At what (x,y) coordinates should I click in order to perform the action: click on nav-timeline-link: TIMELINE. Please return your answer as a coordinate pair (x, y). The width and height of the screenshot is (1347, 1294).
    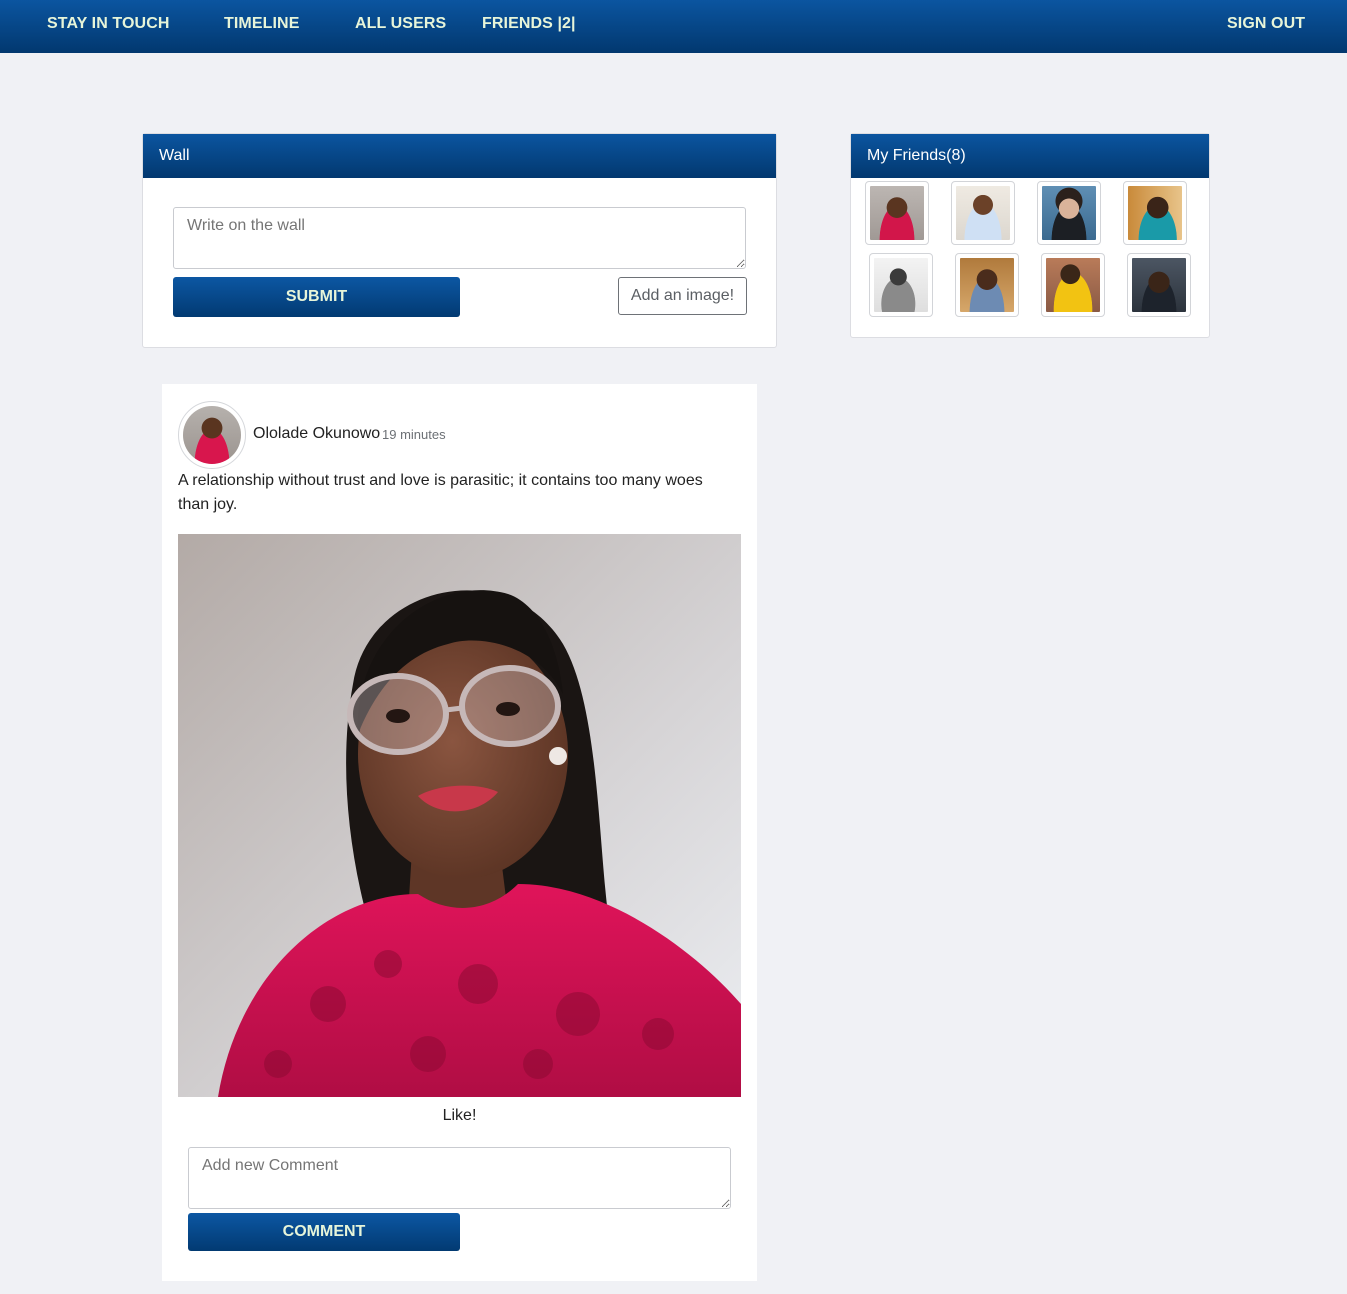
    Looking at the image, I should click on (261, 24).